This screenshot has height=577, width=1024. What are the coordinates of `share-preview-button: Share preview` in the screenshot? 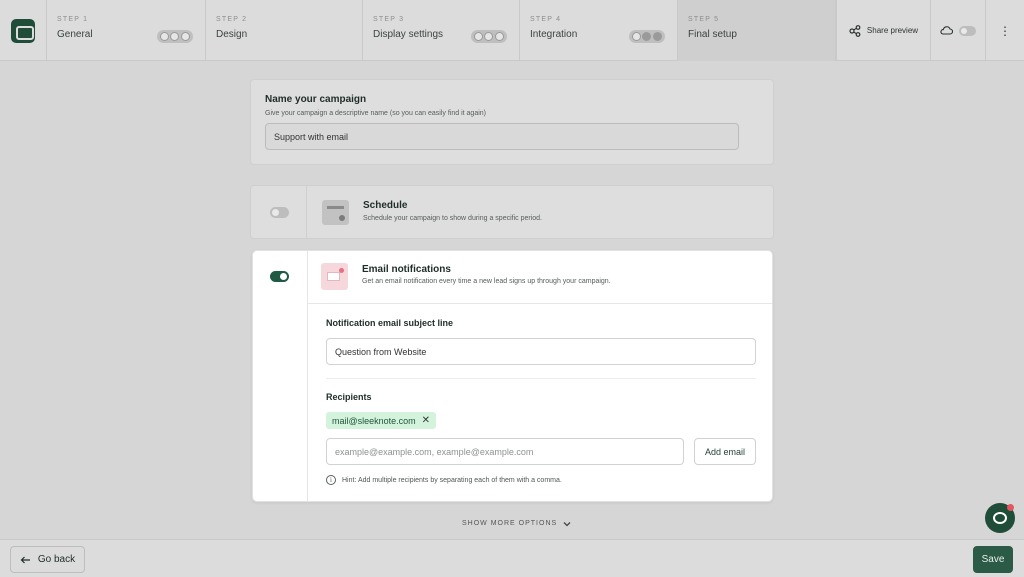 It's located at (883, 30).